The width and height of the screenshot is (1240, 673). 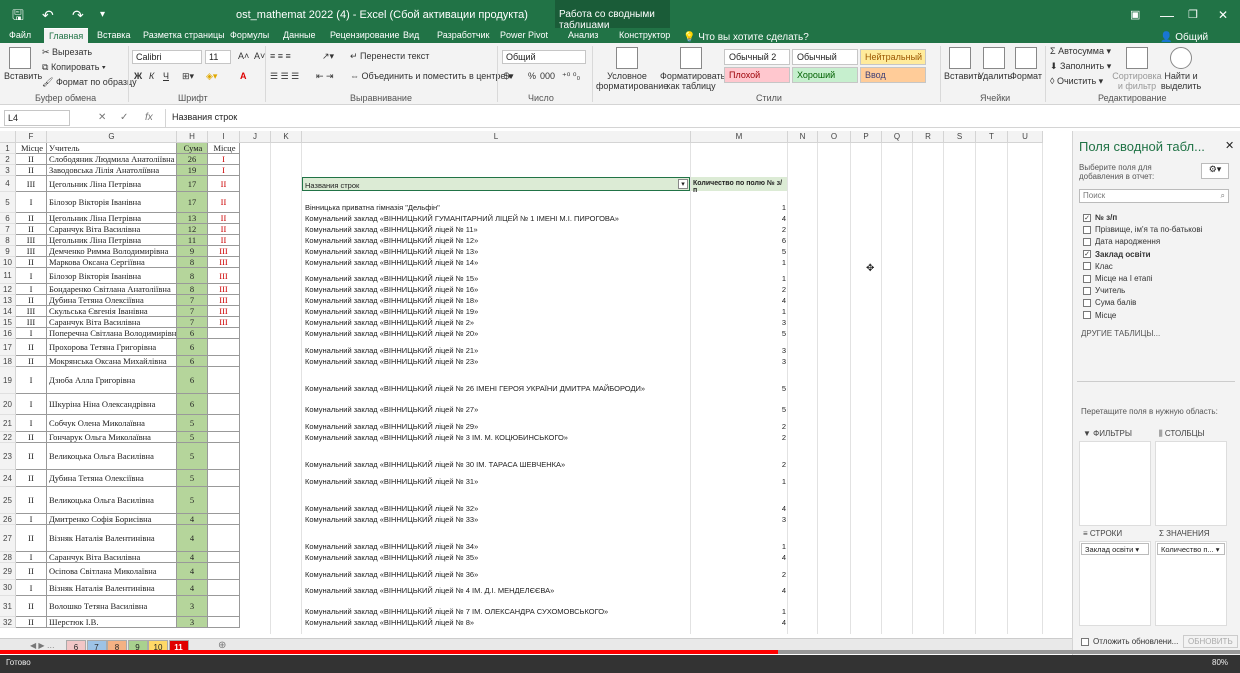 What do you see at coordinates (192, 170) in the screenshot?
I see `sum-cell: 19` at bounding box center [192, 170].